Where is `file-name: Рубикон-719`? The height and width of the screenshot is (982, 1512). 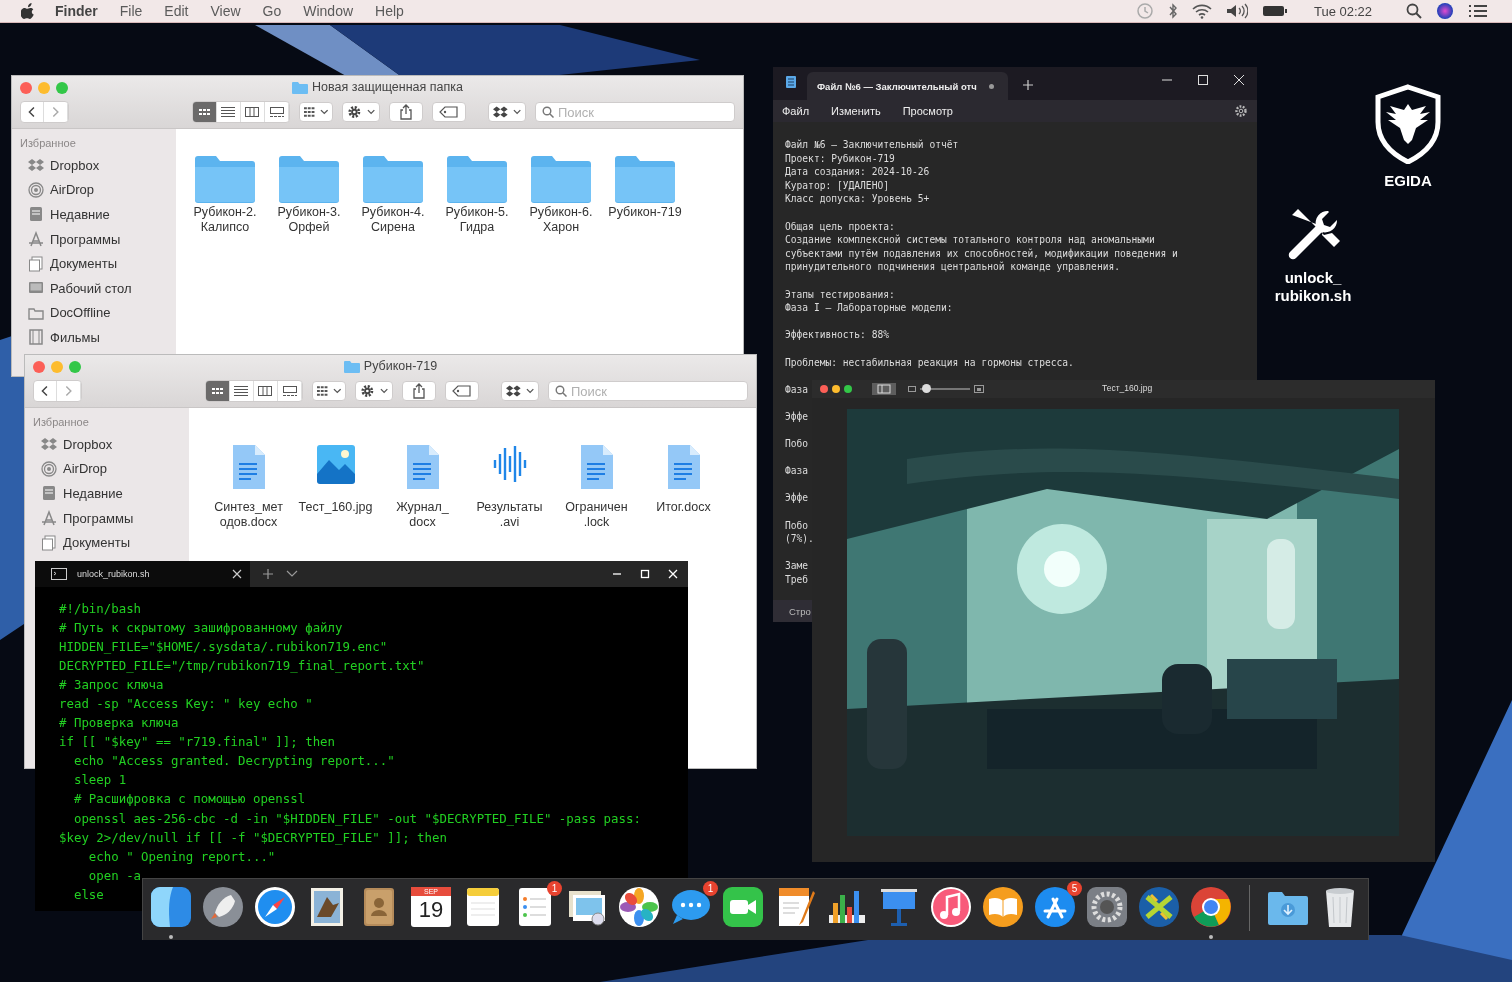
file-name: Рубикон-719 is located at coordinates (645, 212).